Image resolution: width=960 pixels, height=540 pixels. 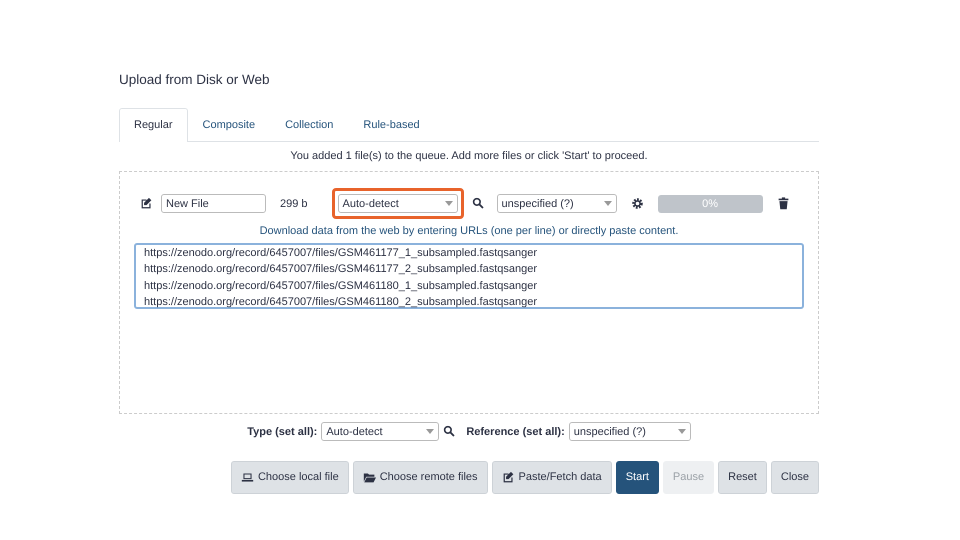 What do you see at coordinates (420, 477) in the screenshot?
I see `remote-files-button: Choose remote files` at bounding box center [420, 477].